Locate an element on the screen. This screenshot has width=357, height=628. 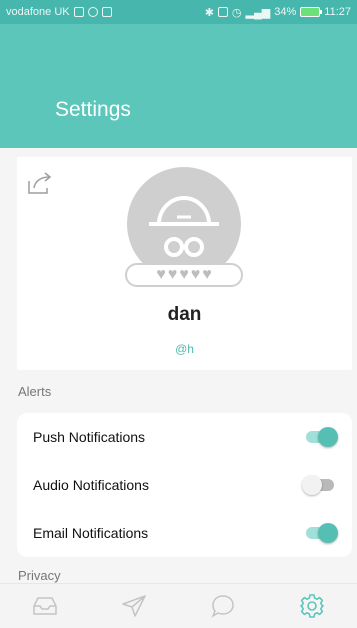
user-handle: @h is located at coordinates (184, 349).